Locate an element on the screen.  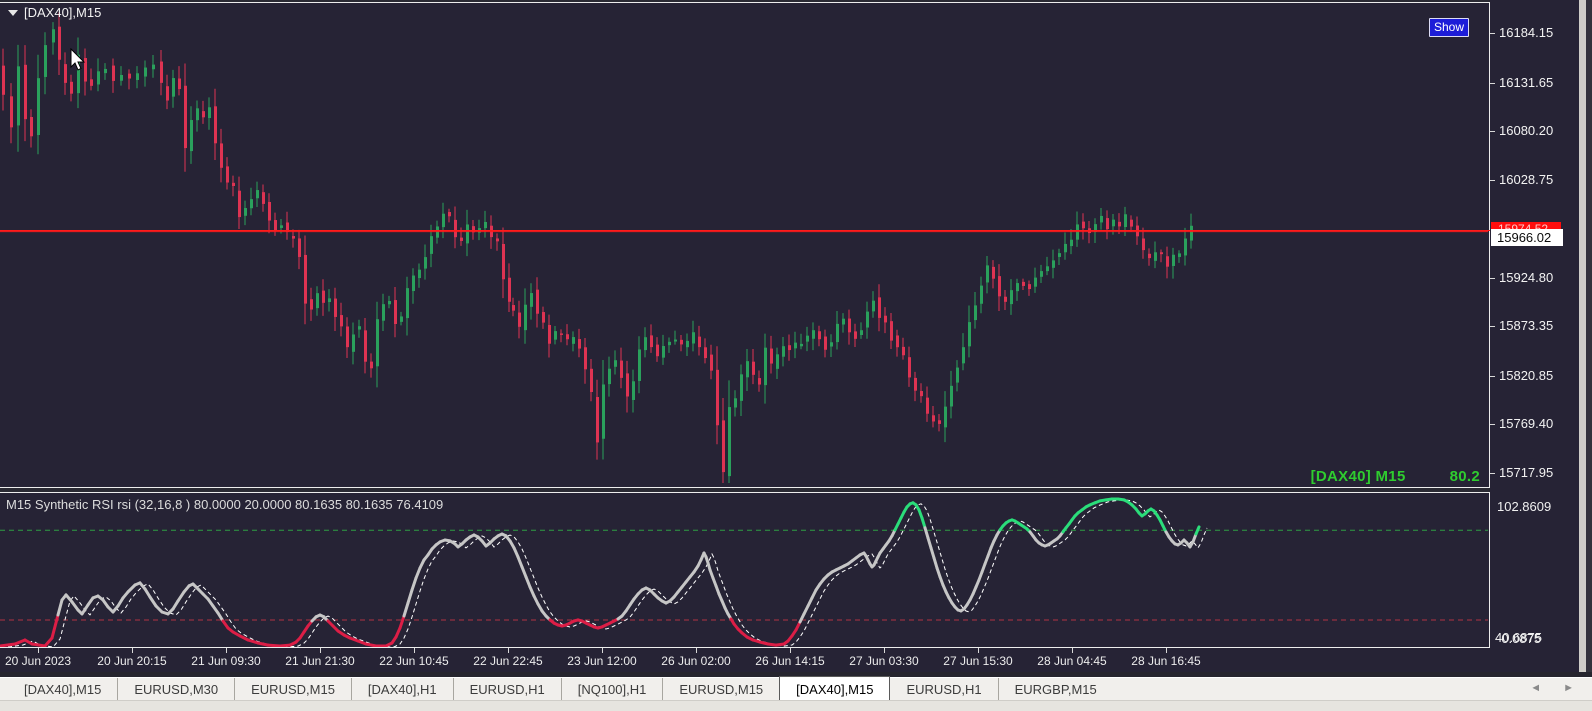
rsi-axis-bottom-label: -0.0875 is located at coordinates (1519, 638).